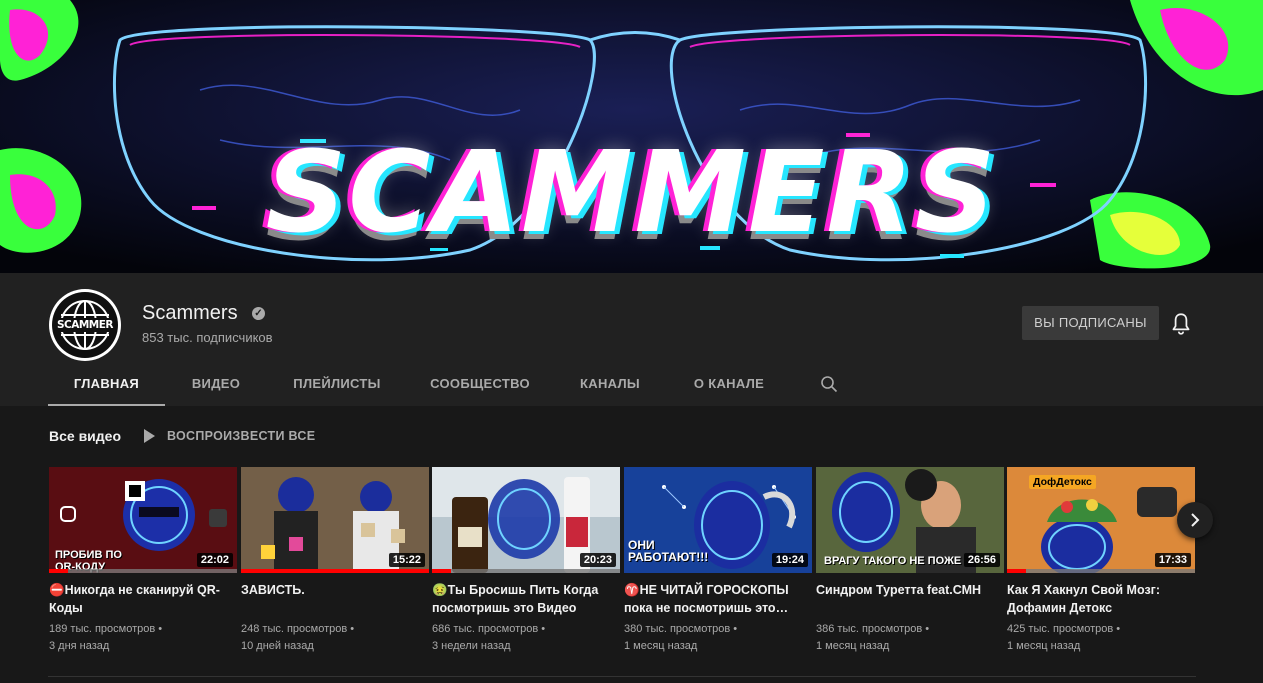 This screenshot has width=1263, height=683. What do you see at coordinates (406, 560) in the screenshot?
I see `video-duration: 15:22` at bounding box center [406, 560].